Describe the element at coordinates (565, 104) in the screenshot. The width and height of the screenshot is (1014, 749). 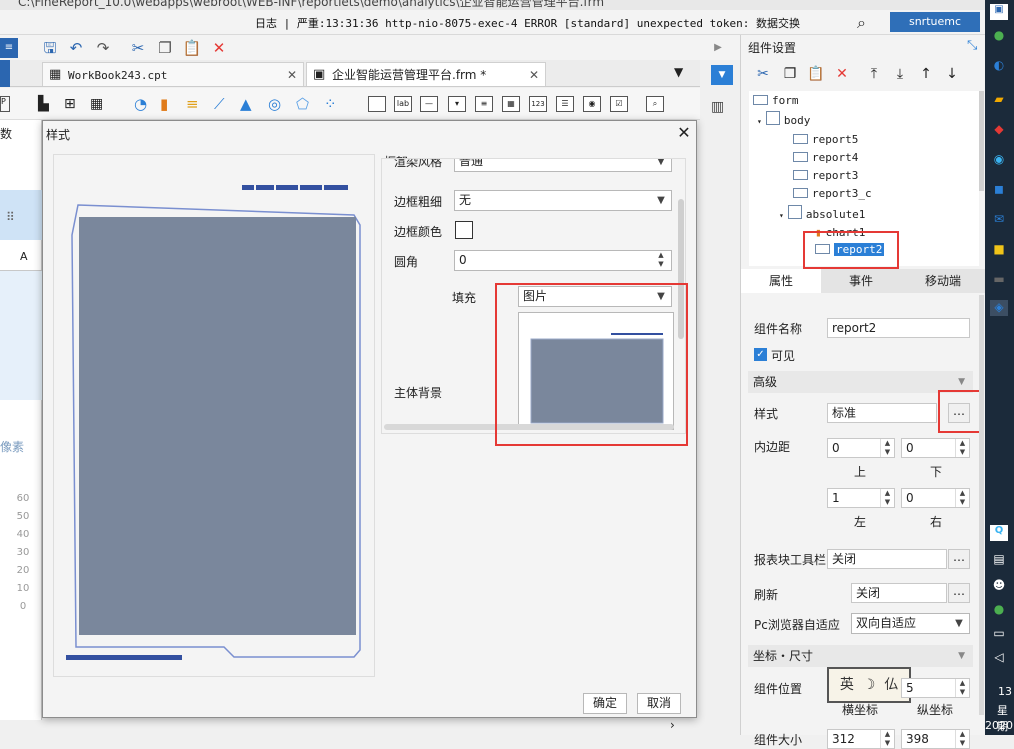
I see `textarea-widget-icon: ☰` at that location.